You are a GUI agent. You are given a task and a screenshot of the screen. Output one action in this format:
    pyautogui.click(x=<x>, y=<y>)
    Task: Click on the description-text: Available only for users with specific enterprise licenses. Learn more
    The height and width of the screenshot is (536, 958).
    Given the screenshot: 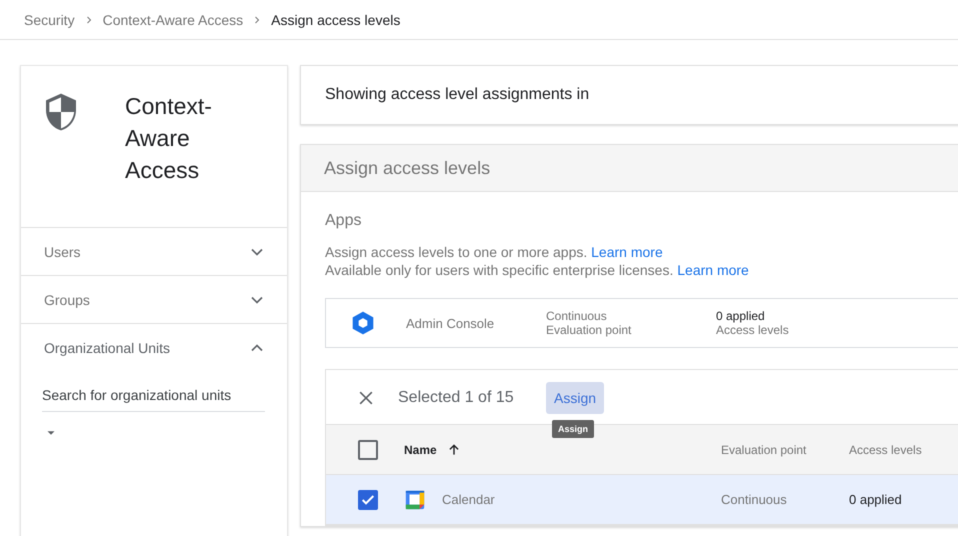 What is the action you would take?
    pyautogui.click(x=537, y=270)
    